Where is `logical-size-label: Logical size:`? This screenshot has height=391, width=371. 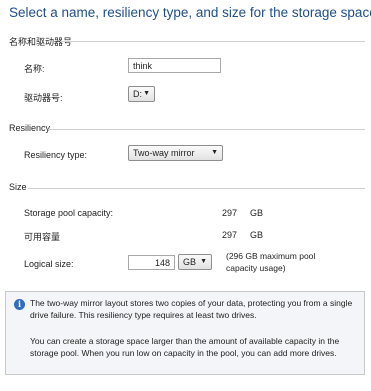
logical-size-label: Logical size: is located at coordinates (49, 264).